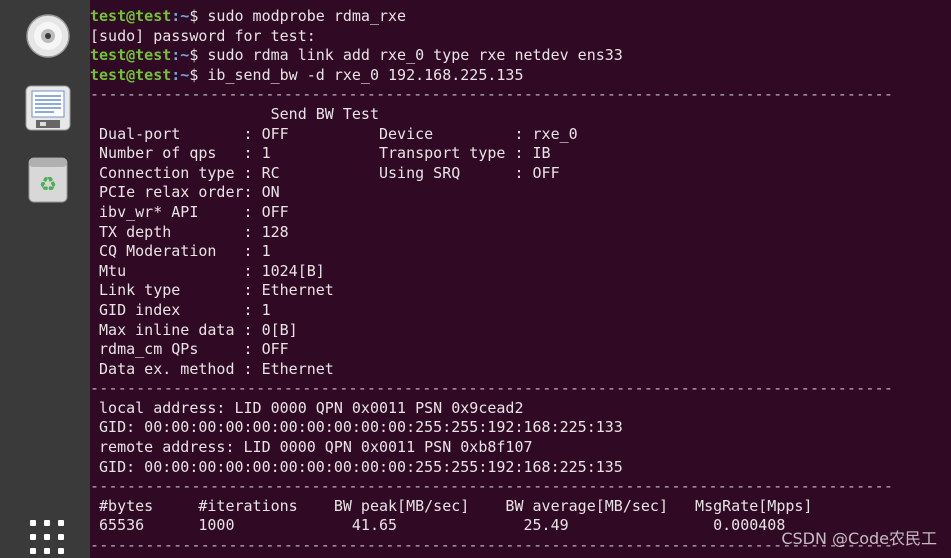 Image resolution: width=951 pixels, height=558 pixels. What do you see at coordinates (189, 211) in the screenshot?
I see `param-line: ibv_wr* API : OFF` at bounding box center [189, 211].